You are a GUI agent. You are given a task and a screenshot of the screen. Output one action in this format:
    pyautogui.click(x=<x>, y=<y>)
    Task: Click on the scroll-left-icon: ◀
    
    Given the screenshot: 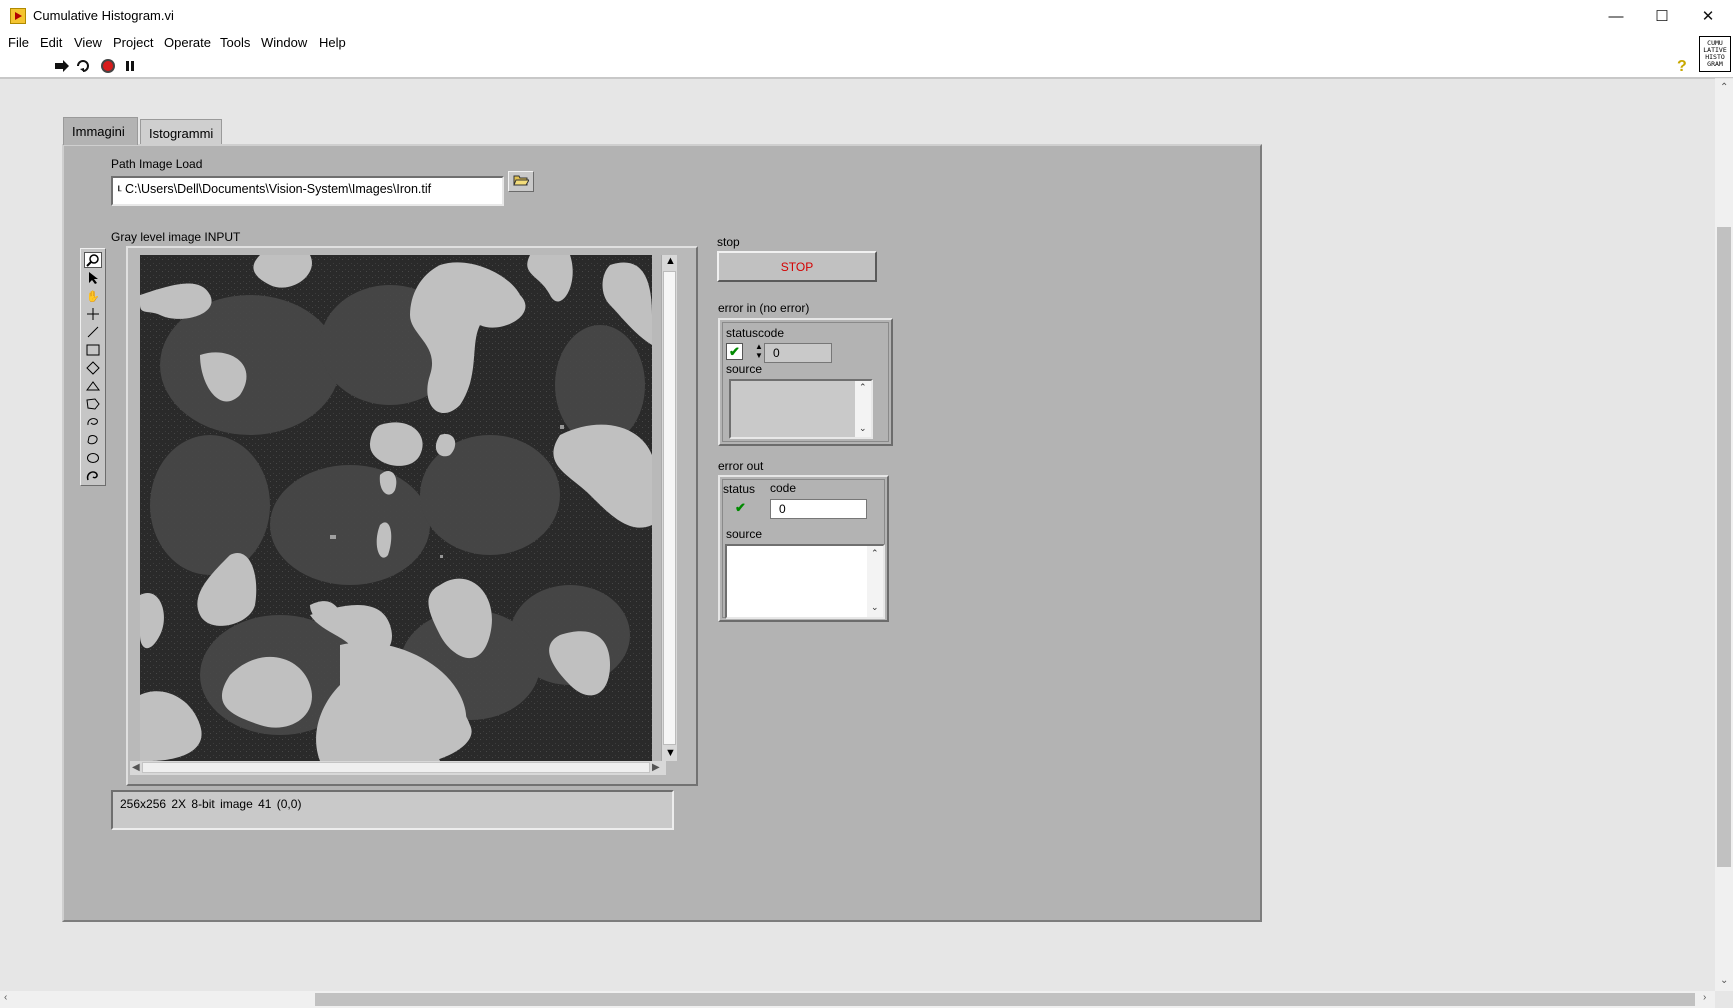 What is the action you would take?
    pyautogui.click(x=136, y=767)
    